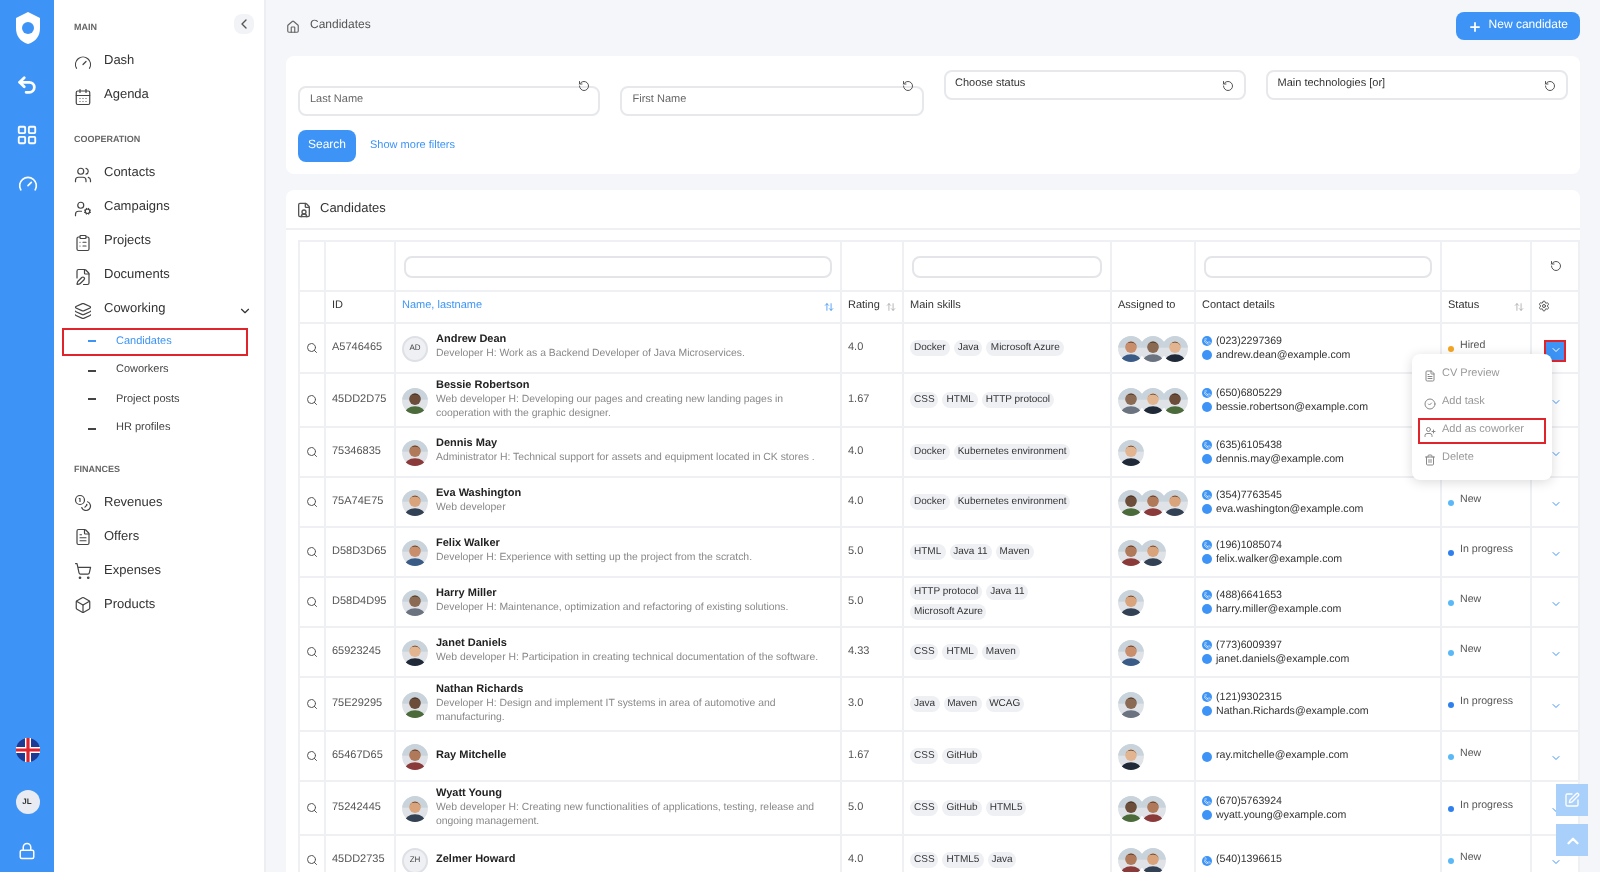 This screenshot has width=1600, height=872. I want to click on user-gear-icon, so click(83, 208).